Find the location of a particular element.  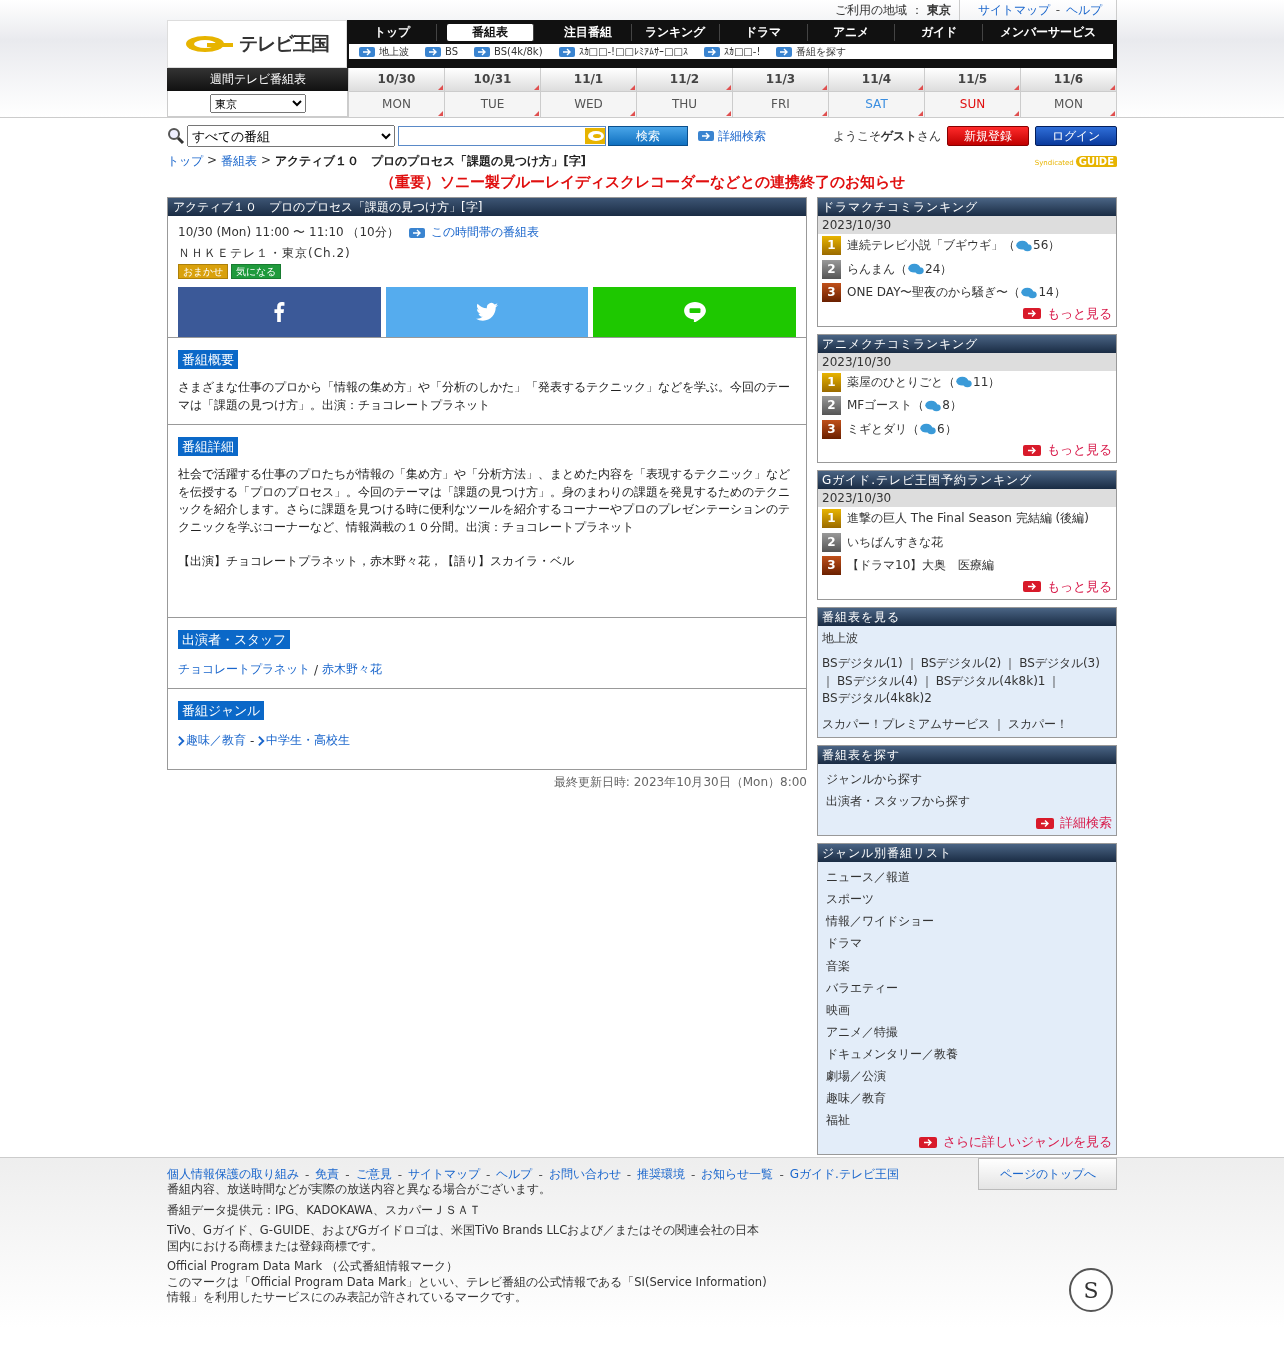

notice-link: （重要）ソニー製ブルーレイディスクレコーダーなどとの連携終了のお知らせ is located at coordinates (642, 182).